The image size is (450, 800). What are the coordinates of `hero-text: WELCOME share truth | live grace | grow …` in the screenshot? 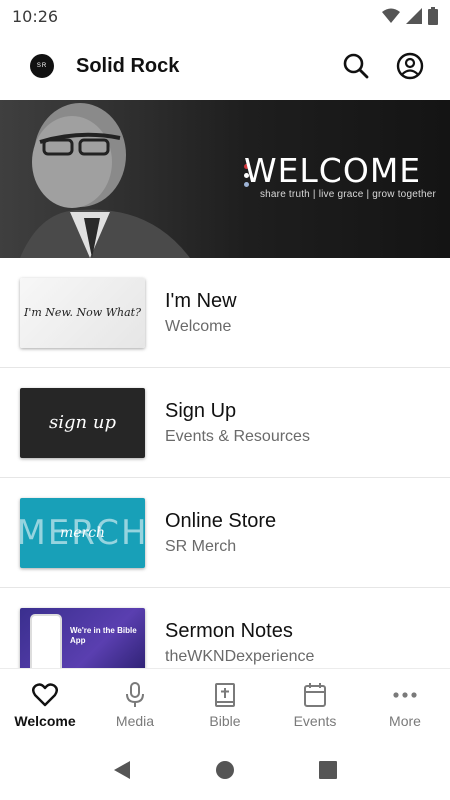 It's located at (339, 176).